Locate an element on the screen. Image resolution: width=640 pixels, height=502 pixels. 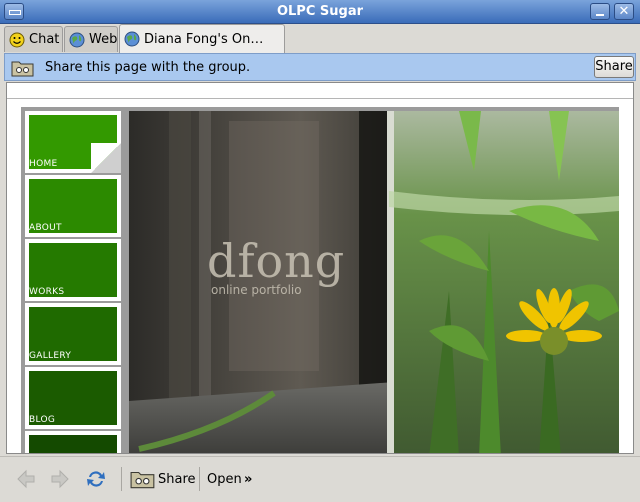
back-arrow-icon is located at coordinates (26, 479).